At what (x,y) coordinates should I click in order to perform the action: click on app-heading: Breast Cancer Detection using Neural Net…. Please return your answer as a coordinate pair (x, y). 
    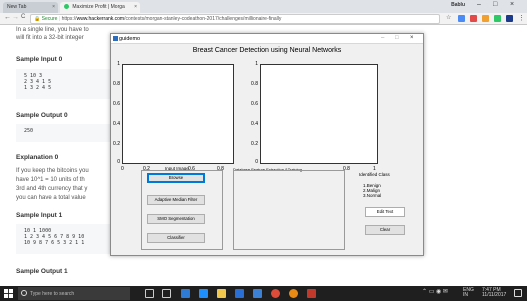
    Looking at the image, I should click on (267, 50).